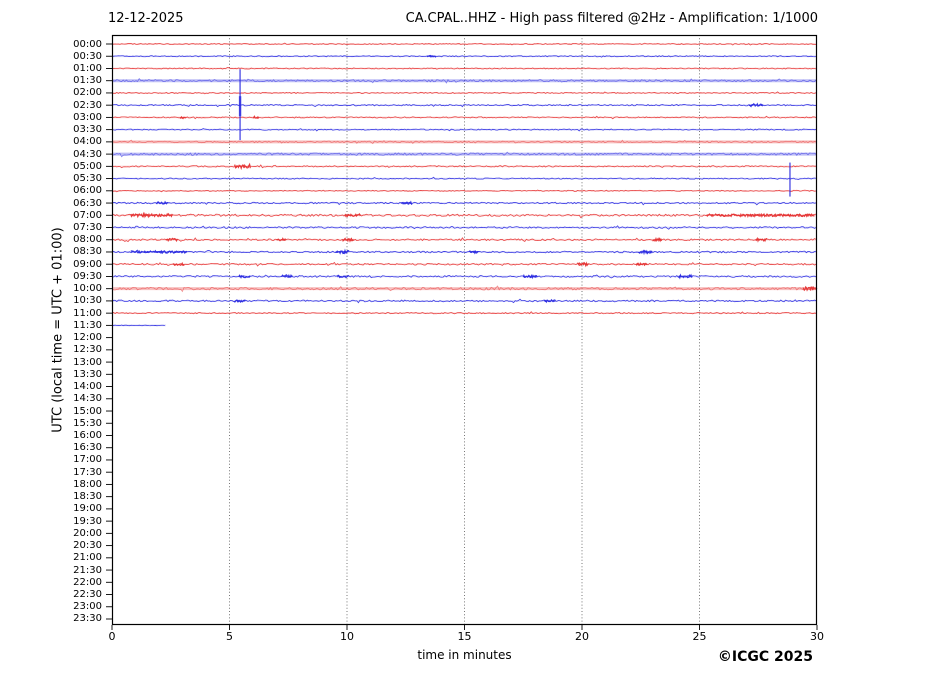 The image size is (927, 696). Describe the element at coordinates (87, 570) in the screenshot. I see `y-tick-label: 21:30` at that location.